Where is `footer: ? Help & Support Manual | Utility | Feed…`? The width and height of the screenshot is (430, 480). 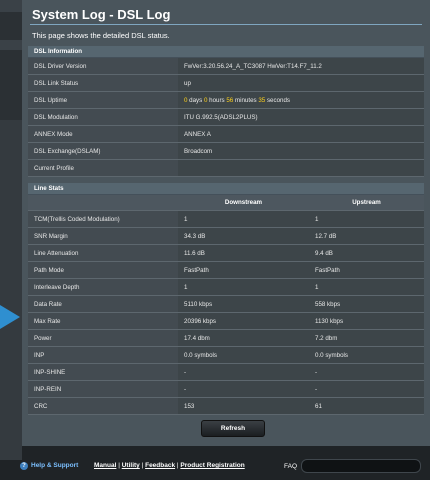
footer: ? Help & Support Manual | Utility | Feed… is located at coordinates (215, 467).